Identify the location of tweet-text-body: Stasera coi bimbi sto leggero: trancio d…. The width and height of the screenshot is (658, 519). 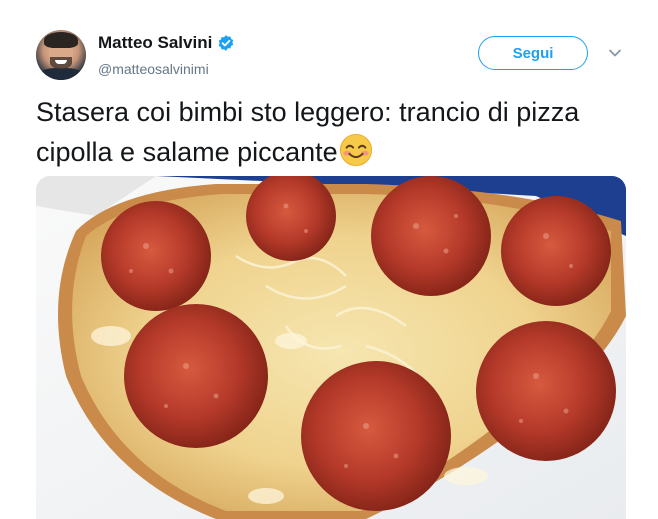
(308, 132).